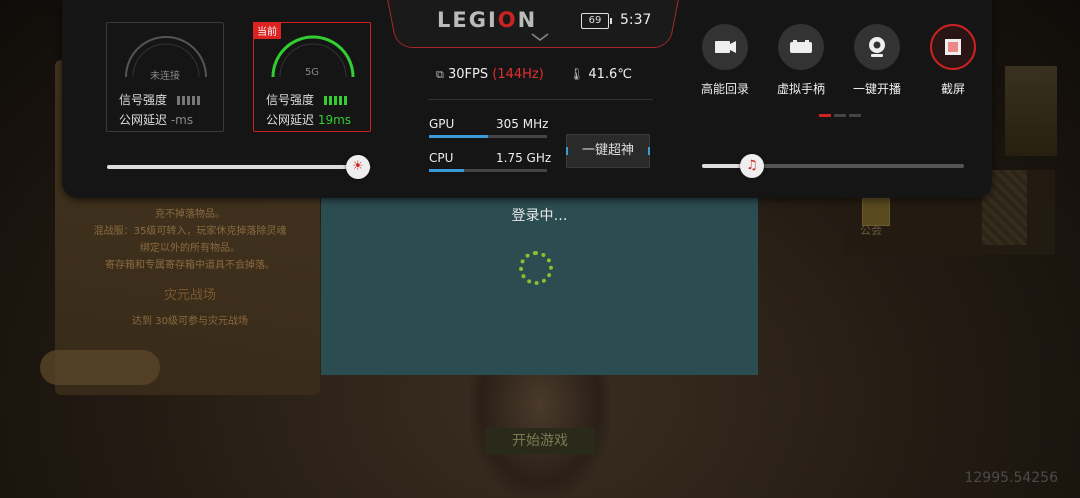  I want to click on gpu-value: 305 MHz, so click(522, 124).